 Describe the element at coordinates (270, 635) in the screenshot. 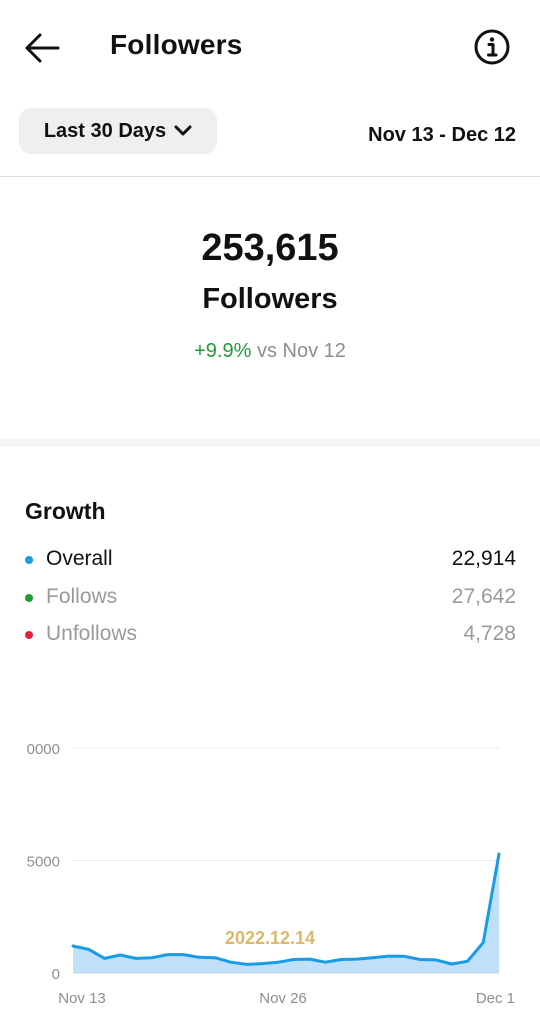

I see `growth-row-unfollows: Unfollows 4,728` at that location.